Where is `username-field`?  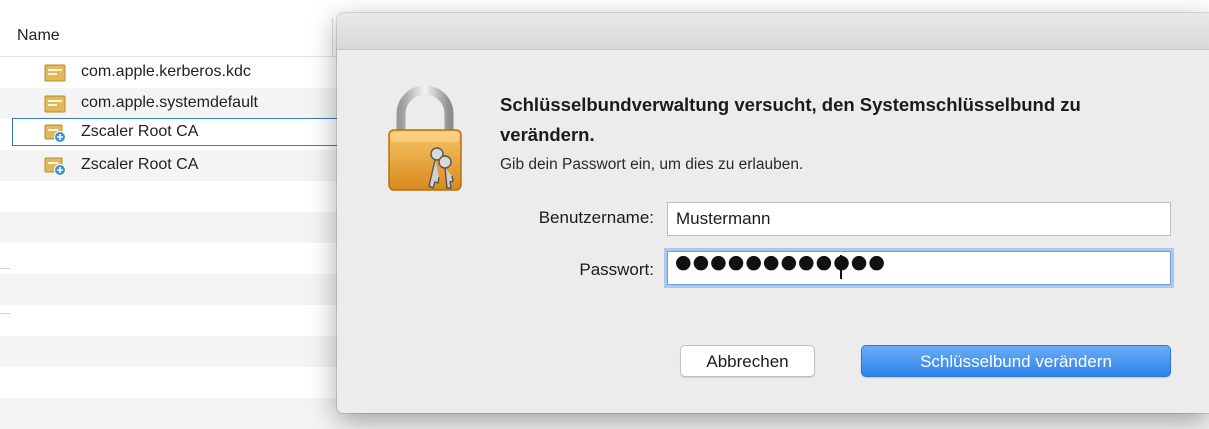 username-field is located at coordinates (919, 219).